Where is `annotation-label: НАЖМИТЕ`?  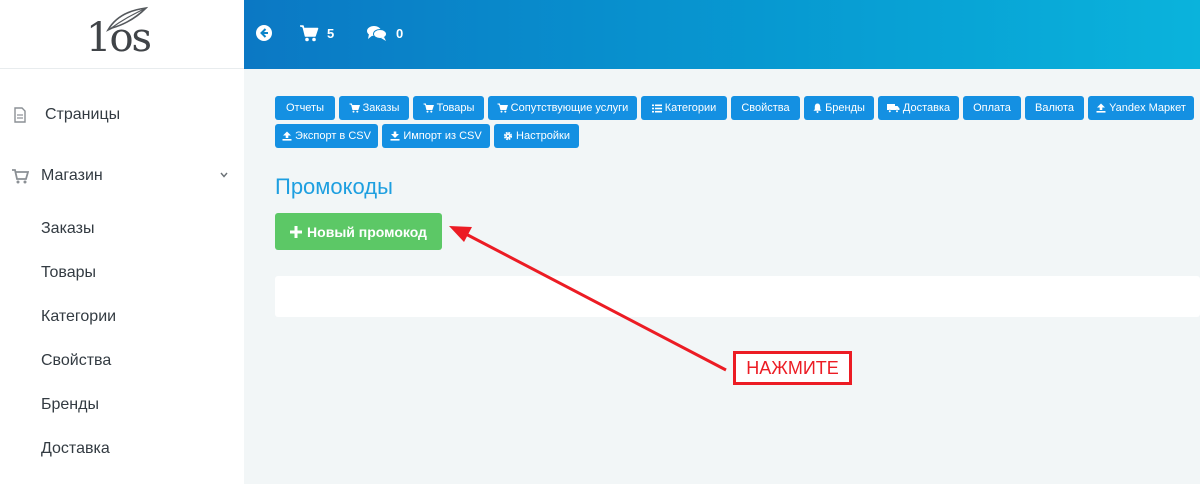
annotation-label: НАЖМИТЕ is located at coordinates (792, 368).